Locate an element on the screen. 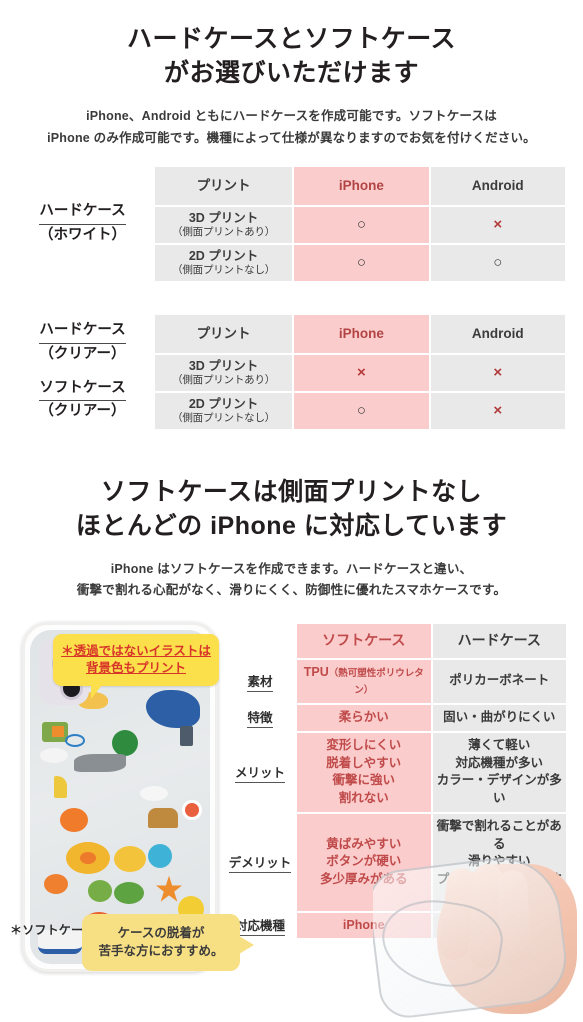 The height and width of the screenshot is (1022, 583). label-soft-case-clear: ソフトケース （クリアー） is located at coordinates (82, 401).